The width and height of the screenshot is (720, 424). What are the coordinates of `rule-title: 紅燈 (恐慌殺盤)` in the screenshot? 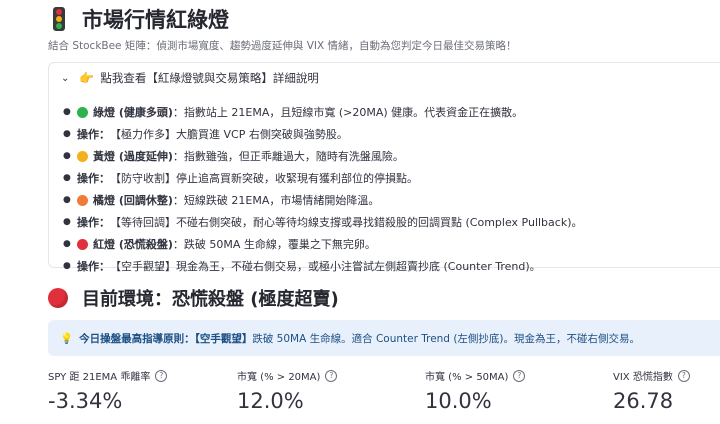 It's located at (133, 244).